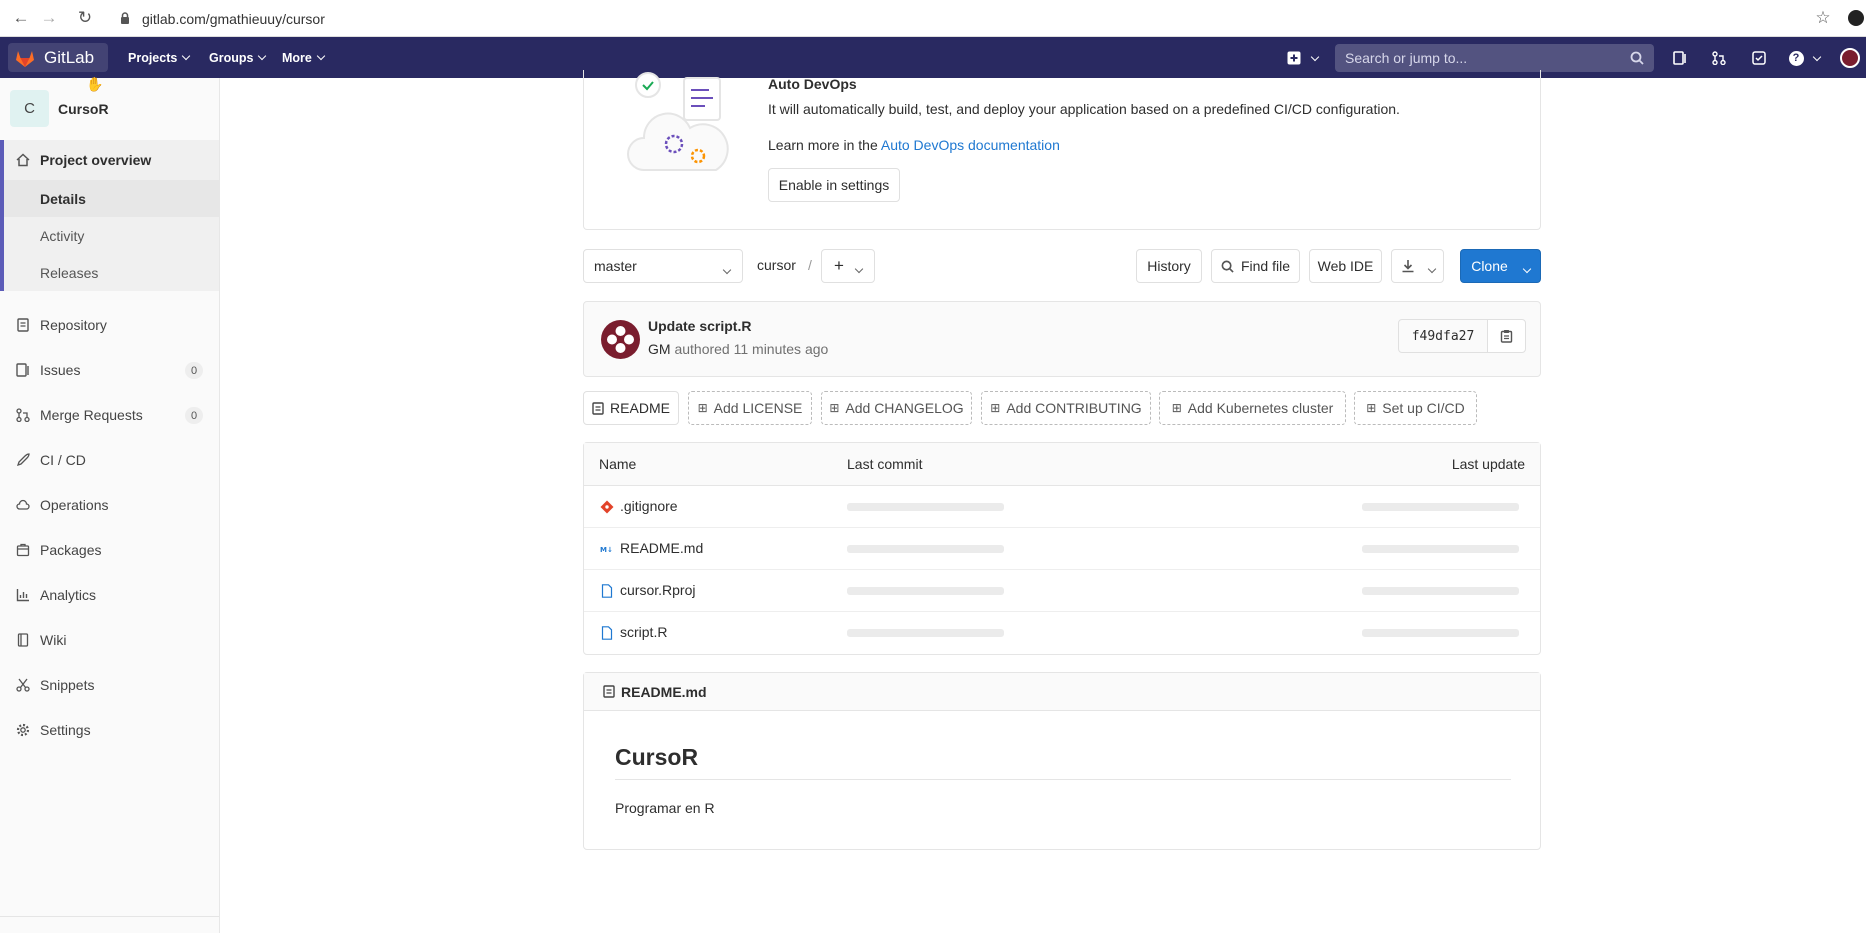 Image resolution: width=1866 pixels, height=933 pixels. I want to click on readme-link: README, so click(631, 408).